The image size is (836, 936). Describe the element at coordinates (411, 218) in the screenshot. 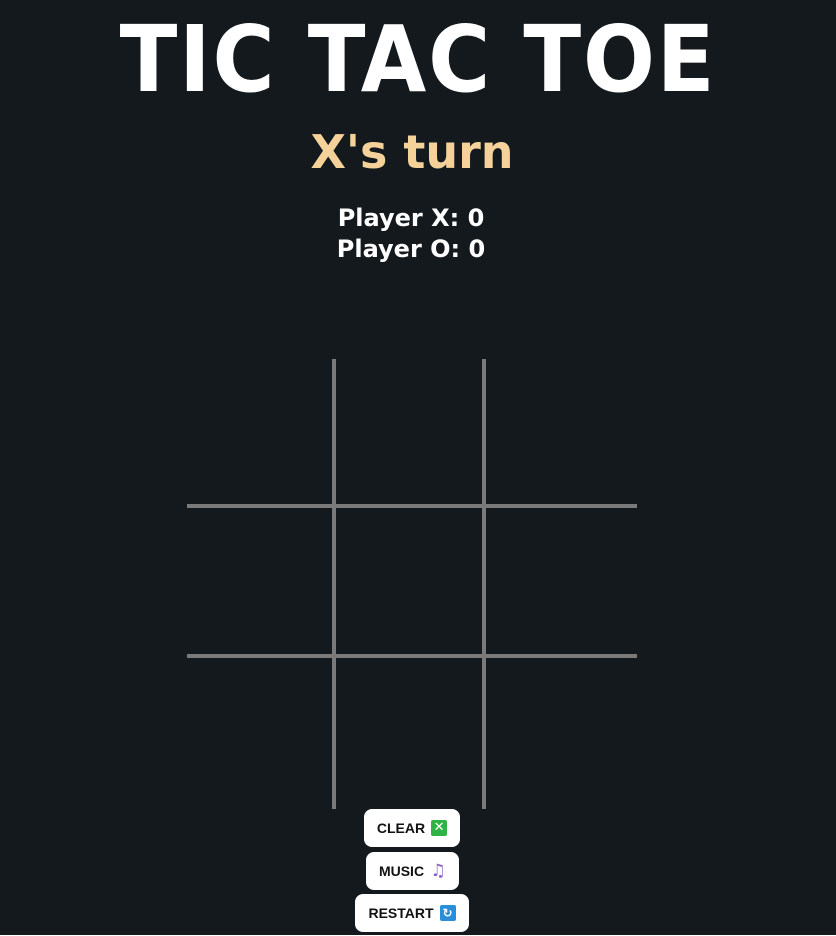

I see `score-player-x: Player X: 0` at that location.